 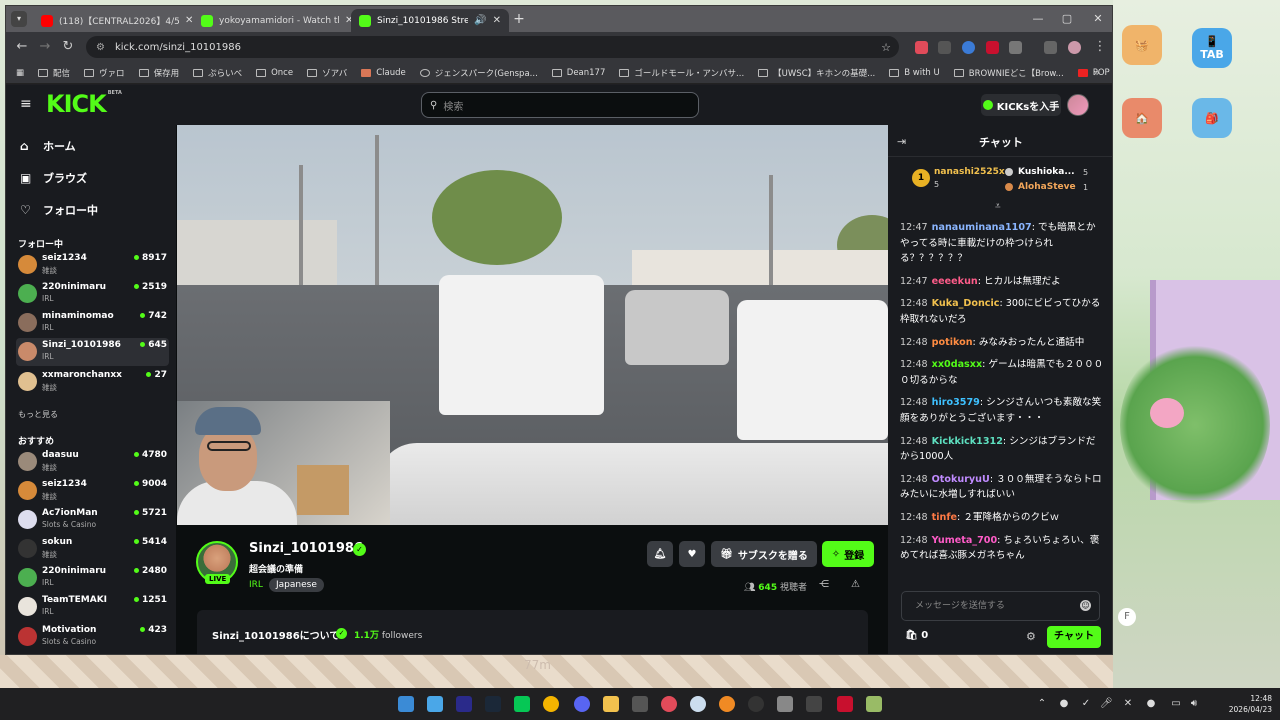 I want to click on following-channel: minaminomao IRL 742, so click(x=92, y=323).